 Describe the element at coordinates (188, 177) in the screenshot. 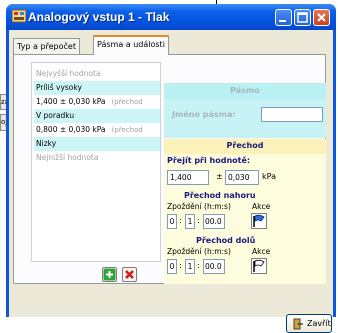

I see `transition-value-input: 1,400` at that location.